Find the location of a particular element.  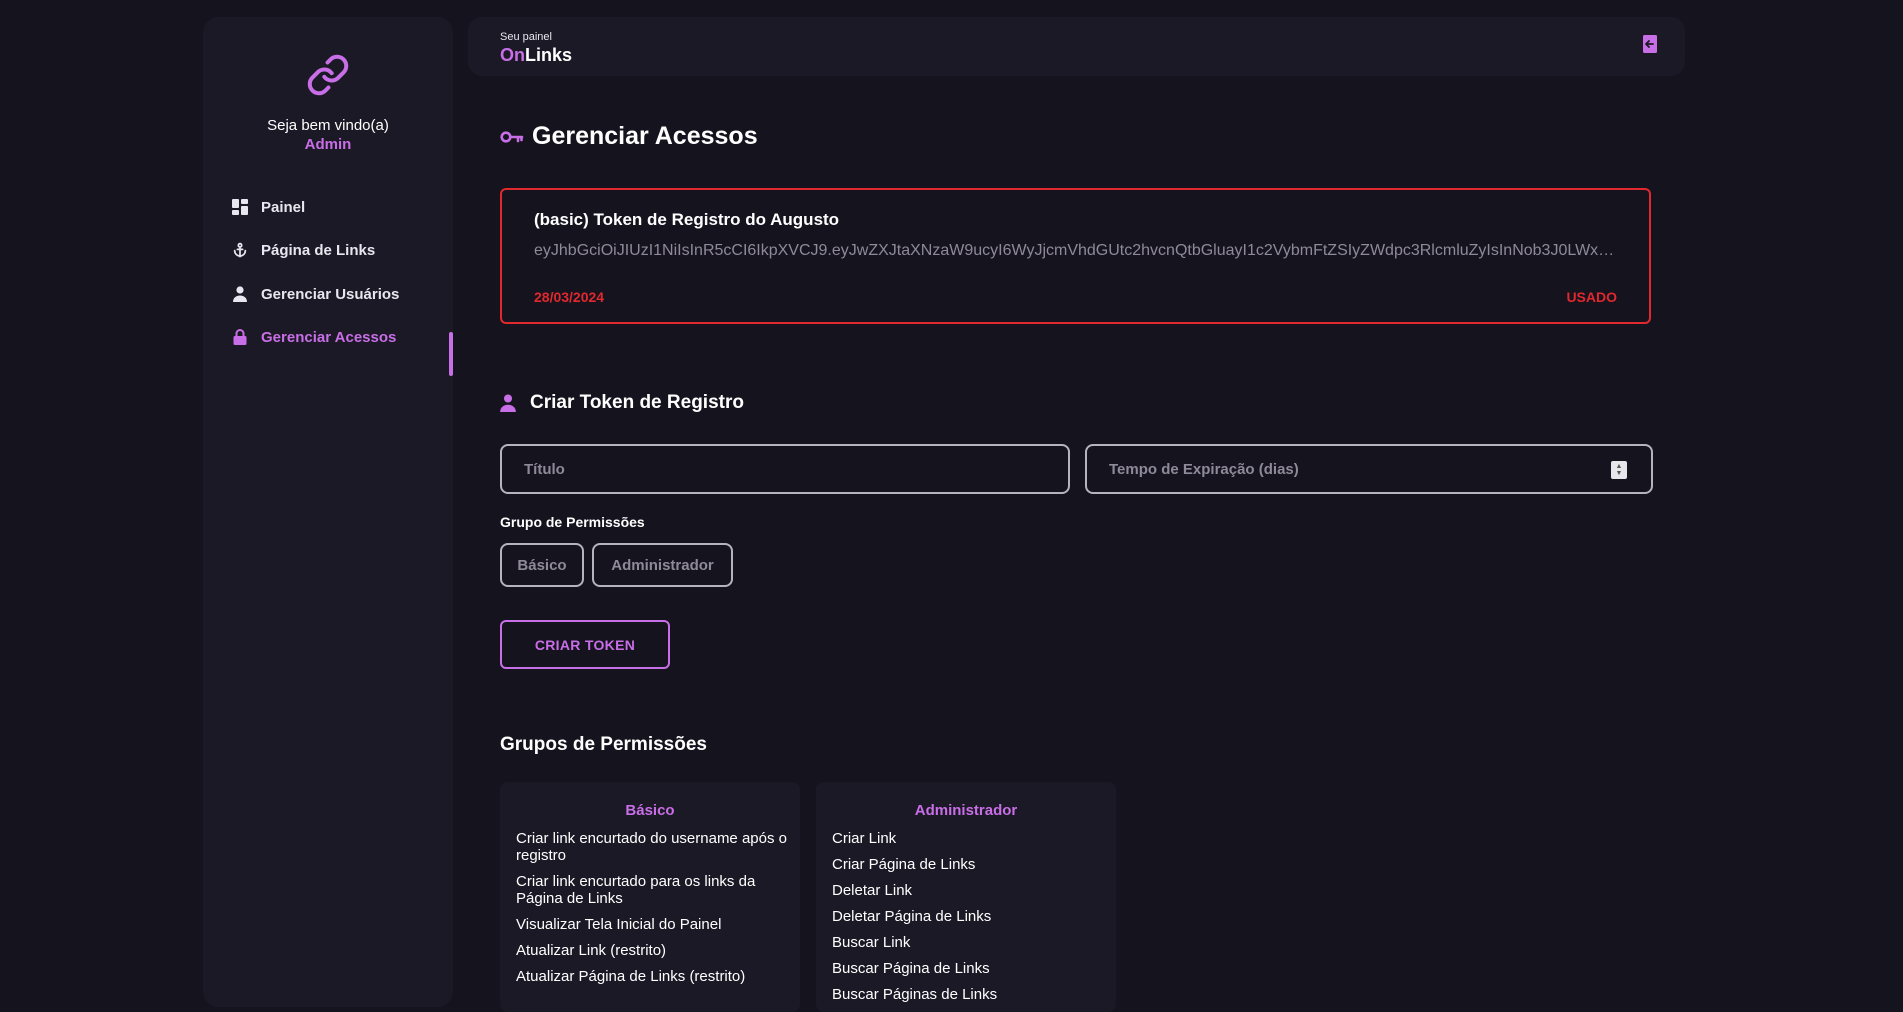

token-status-badge: USADO is located at coordinates (1591, 297).